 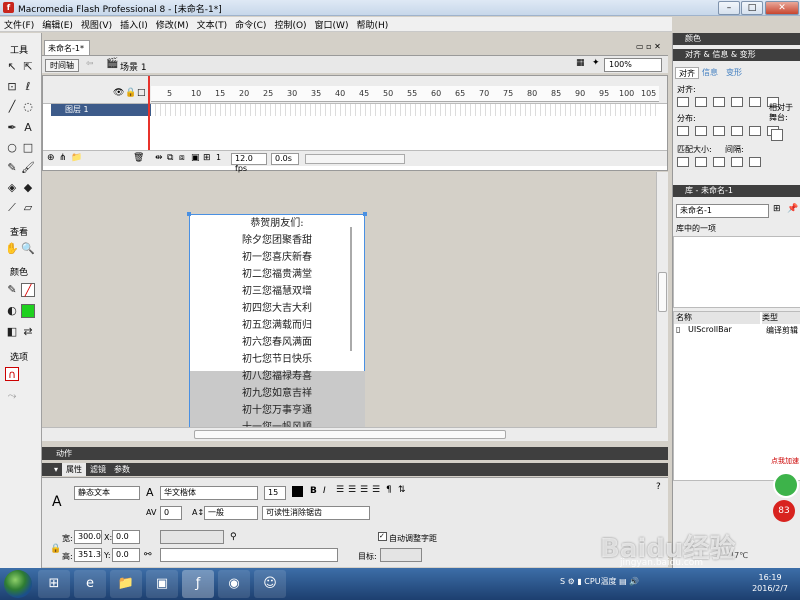 What do you see at coordinates (55, 549) in the screenshot?
I see `lock-ratio-icon: 🔒` at bounding box center [55, 549].